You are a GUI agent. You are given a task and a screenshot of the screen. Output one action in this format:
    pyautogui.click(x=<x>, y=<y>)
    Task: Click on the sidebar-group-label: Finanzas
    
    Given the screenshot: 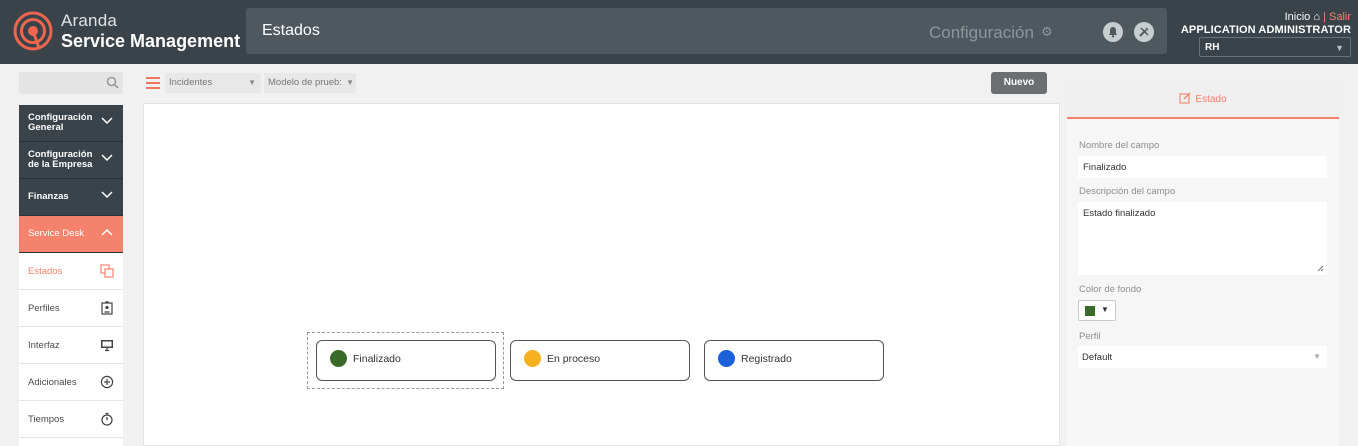 What is the action you would take?
    pyautogui.click(x=48, y=196)
    